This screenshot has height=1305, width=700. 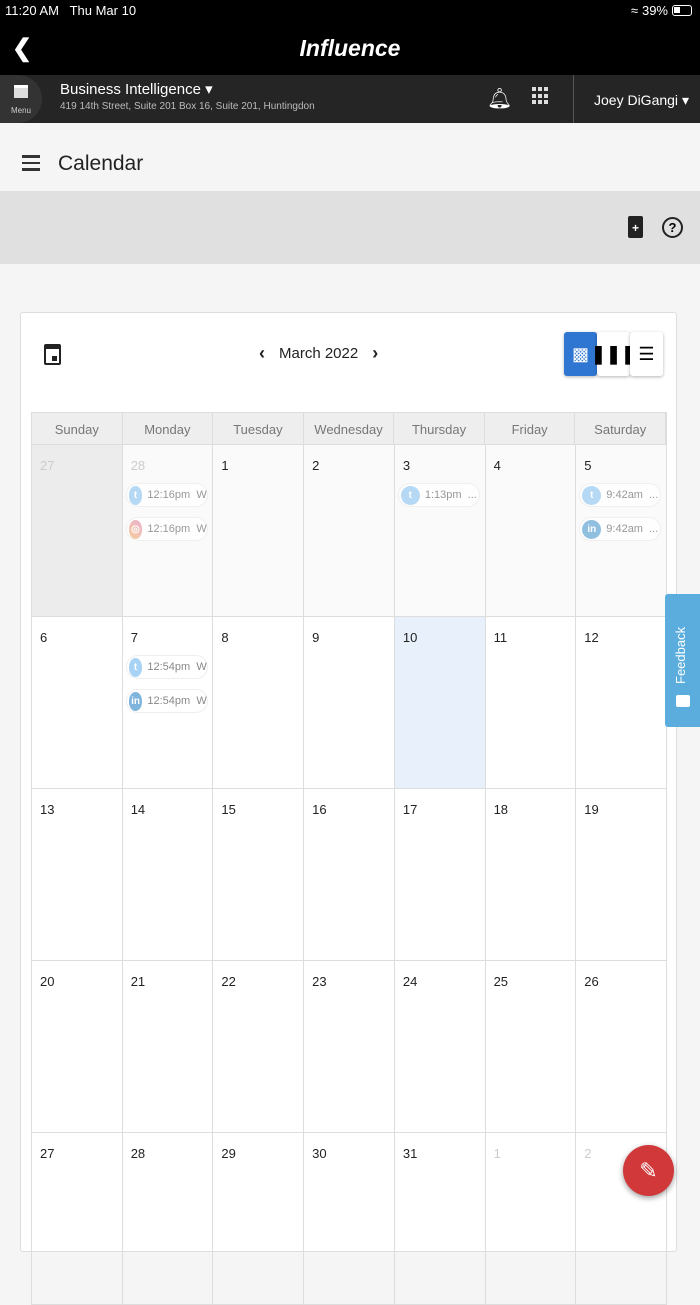 What do you see at coordinates (672, 227) in the screenshot?
I see `help-icon: ?` at bounding box center [672, 227].